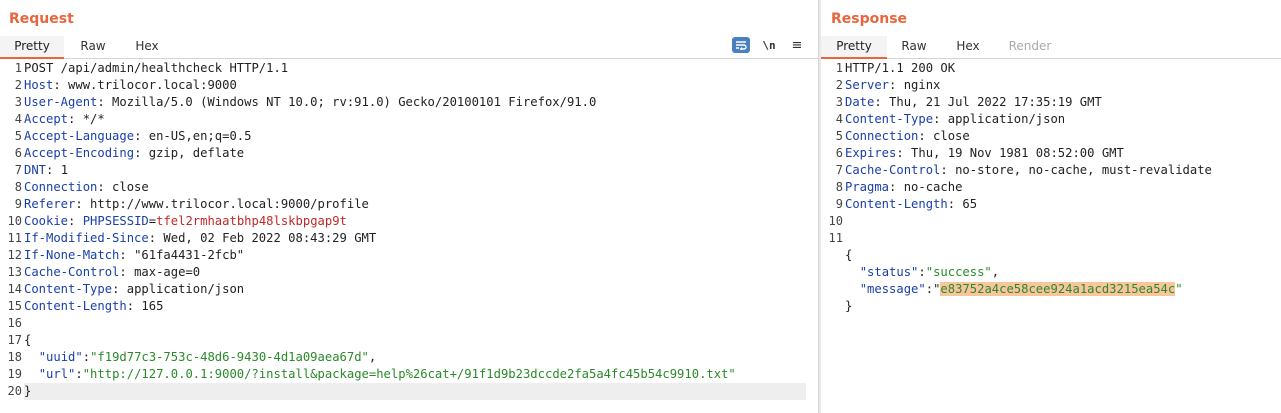  I want to click on line-number: 20, so click(14, 391).